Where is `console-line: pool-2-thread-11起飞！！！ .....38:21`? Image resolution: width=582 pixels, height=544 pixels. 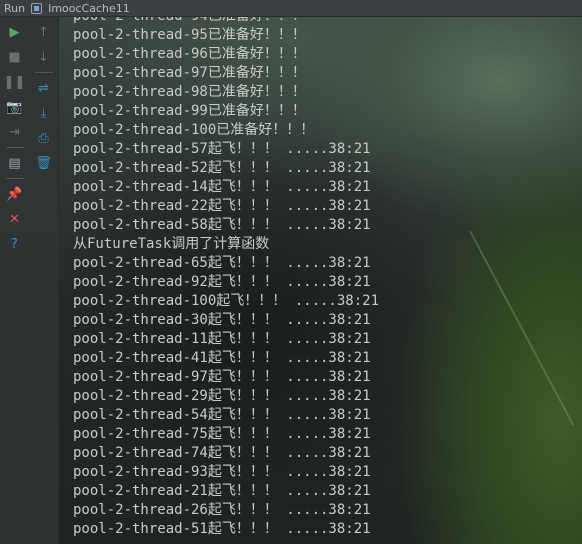
console-line: pool-2-thread-11起飞！！！ .....38:21 is located at coordinates (222, 339).